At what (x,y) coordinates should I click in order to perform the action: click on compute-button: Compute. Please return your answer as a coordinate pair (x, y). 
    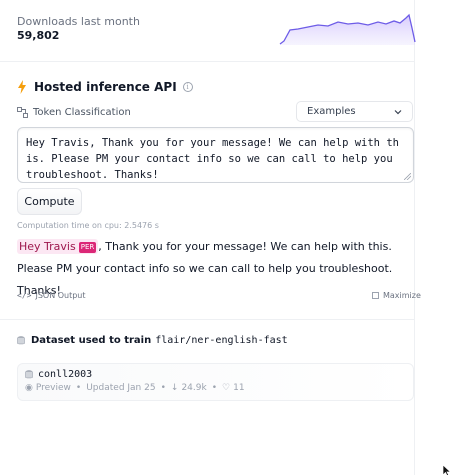
    Looking at the image, I should click on (49, 201).